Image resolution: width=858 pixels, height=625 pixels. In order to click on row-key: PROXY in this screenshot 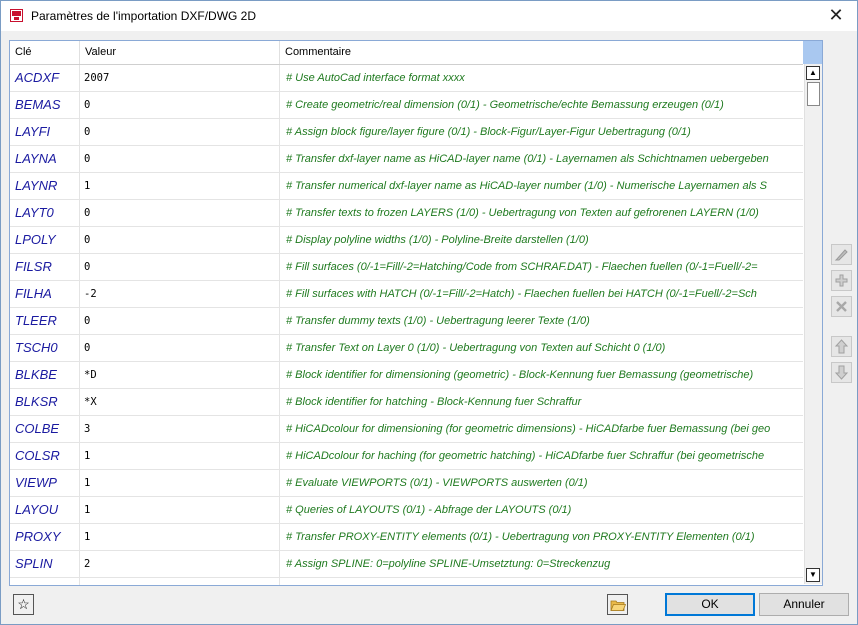, I will do `click(45, 537)`.